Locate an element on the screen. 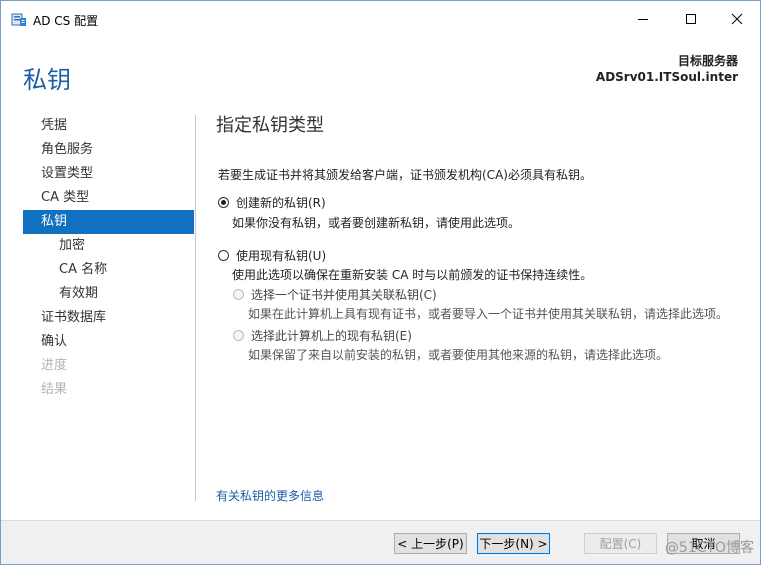 The image size is (761, 565). maximize-icon is located at coordinates (691, 19).